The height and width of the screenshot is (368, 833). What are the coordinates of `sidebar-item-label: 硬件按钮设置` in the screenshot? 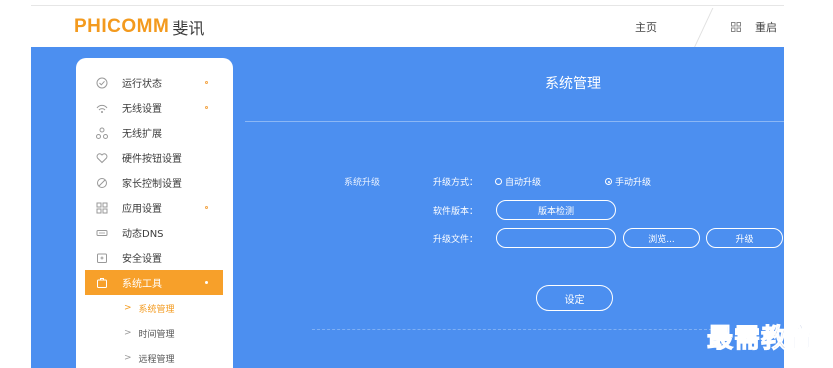 It's located at (152, 159).